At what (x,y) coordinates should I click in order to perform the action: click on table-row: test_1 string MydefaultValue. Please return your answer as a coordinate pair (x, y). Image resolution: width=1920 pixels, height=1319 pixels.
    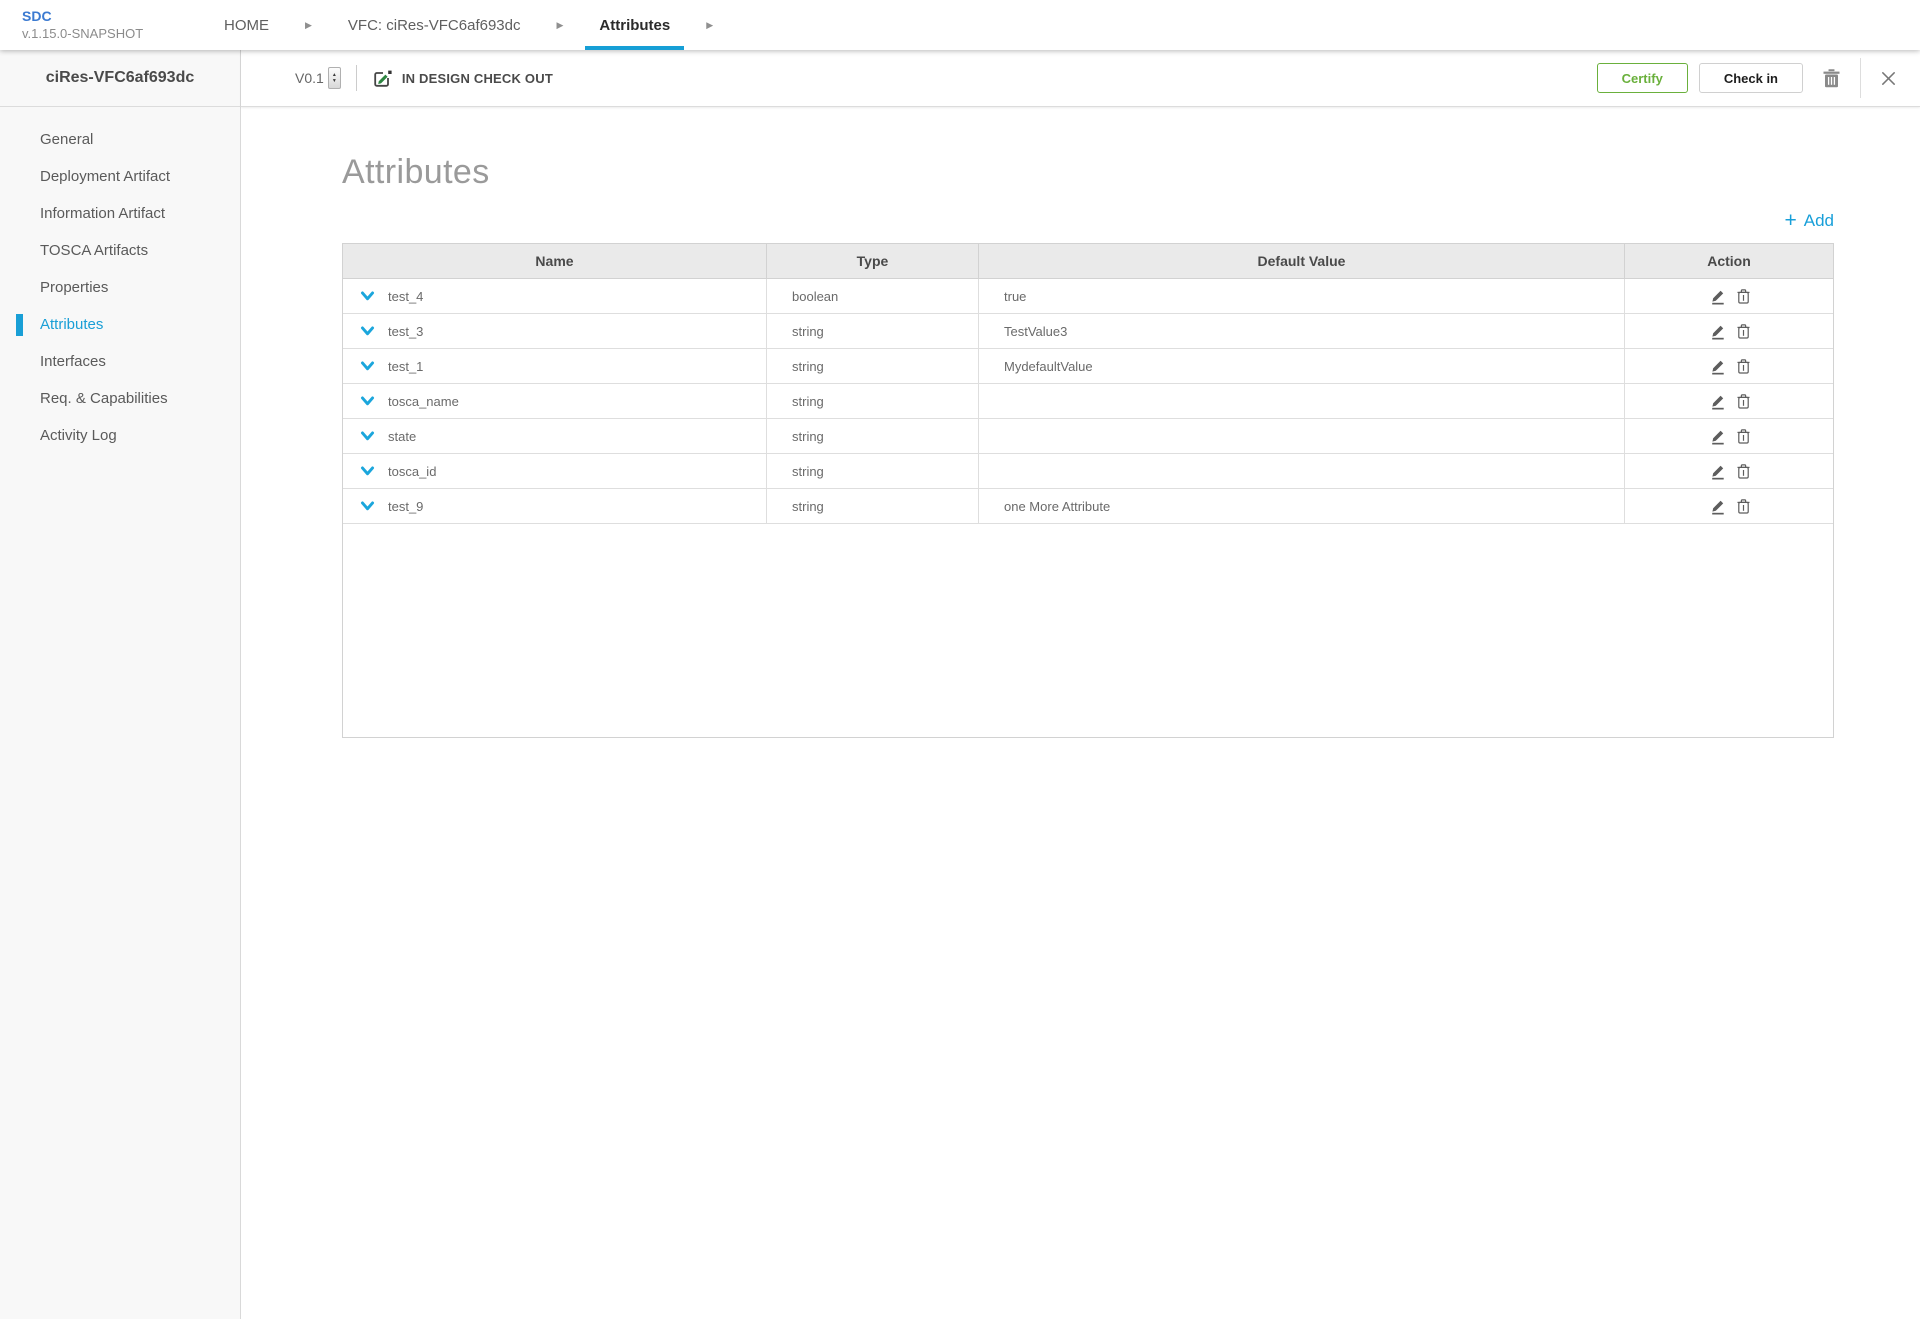
    Looking at the image, I should click on (1088, 366).